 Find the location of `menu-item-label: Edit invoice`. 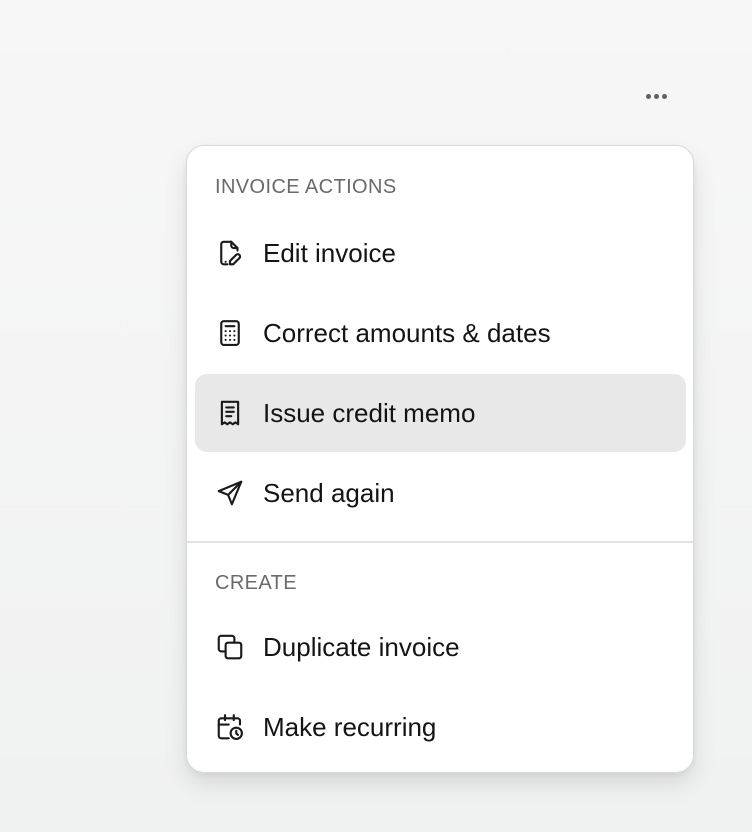

menu-item-label: Edit invoice is located at coordinates (329, 253).